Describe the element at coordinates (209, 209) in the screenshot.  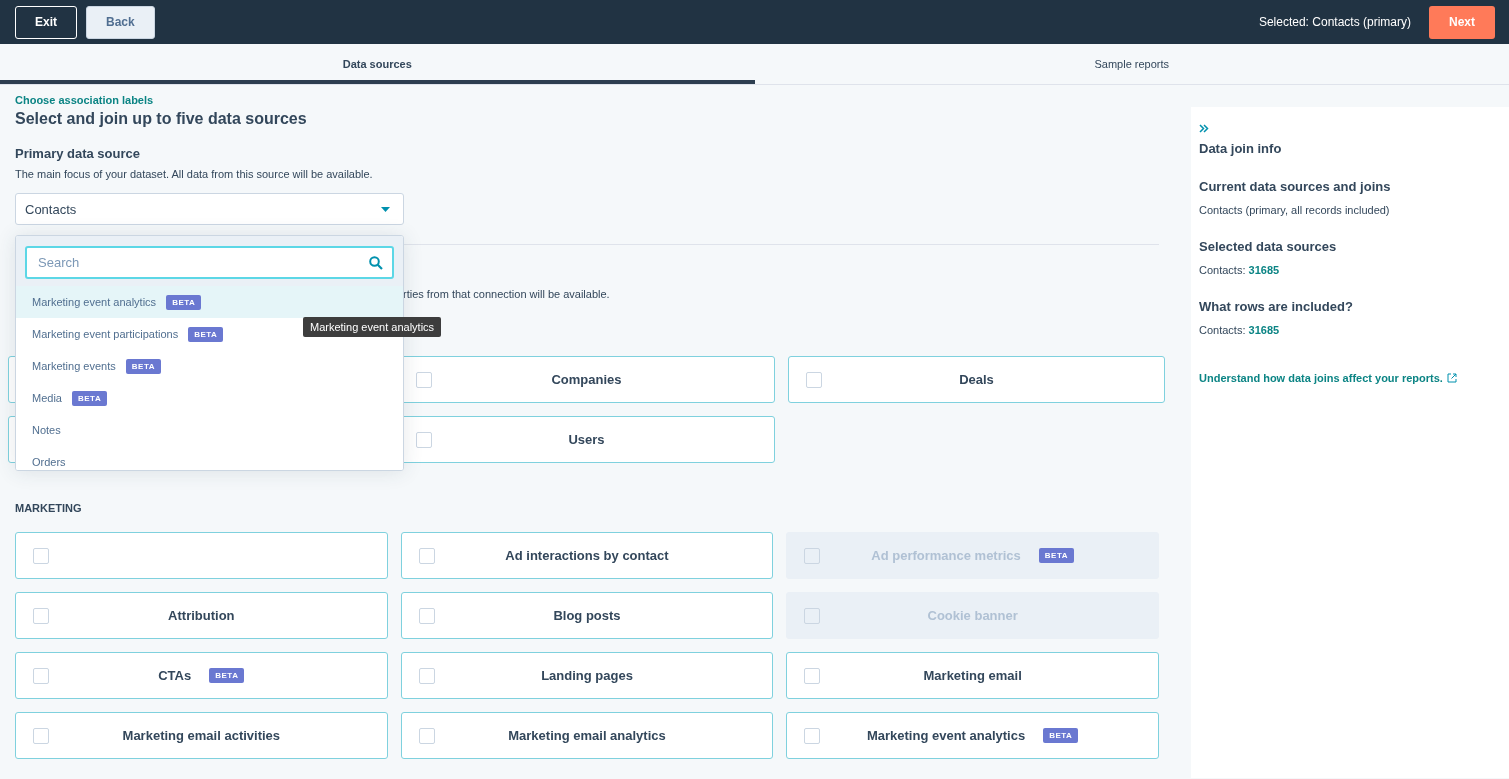
I see `primary-source-select: Contacts` at that location.